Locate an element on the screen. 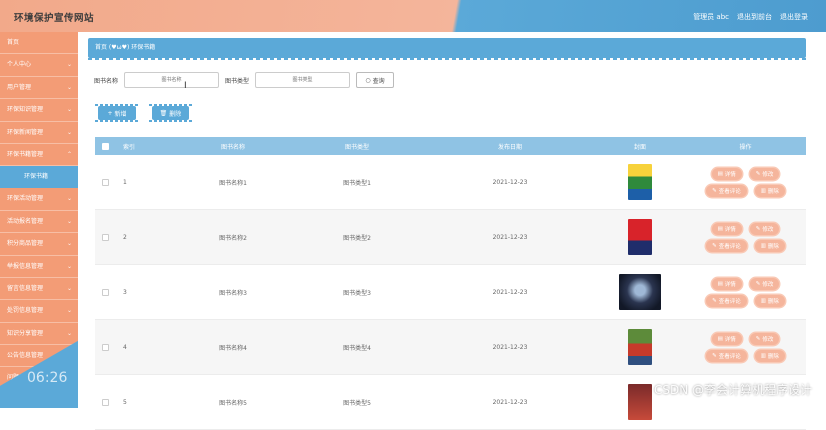 Image resolution: width=826 pixels, height=430 pixels. edit-label: 修改 is located at coordinates (768, 284).